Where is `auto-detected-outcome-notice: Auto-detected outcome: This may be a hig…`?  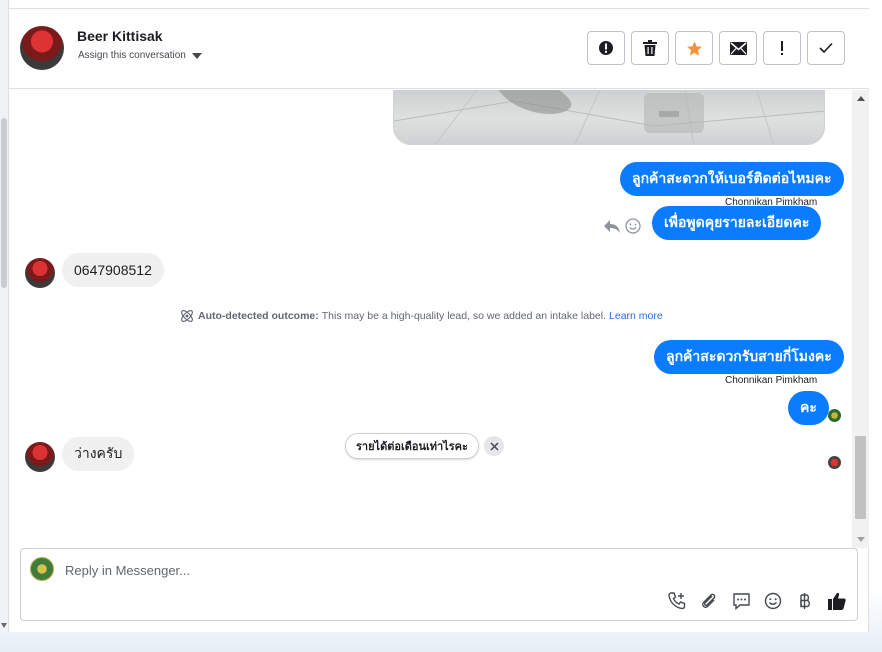 auto-detected-outcome-notice: Auto-detected outcome: This may be a hig… is located at coordinates (421, 316).